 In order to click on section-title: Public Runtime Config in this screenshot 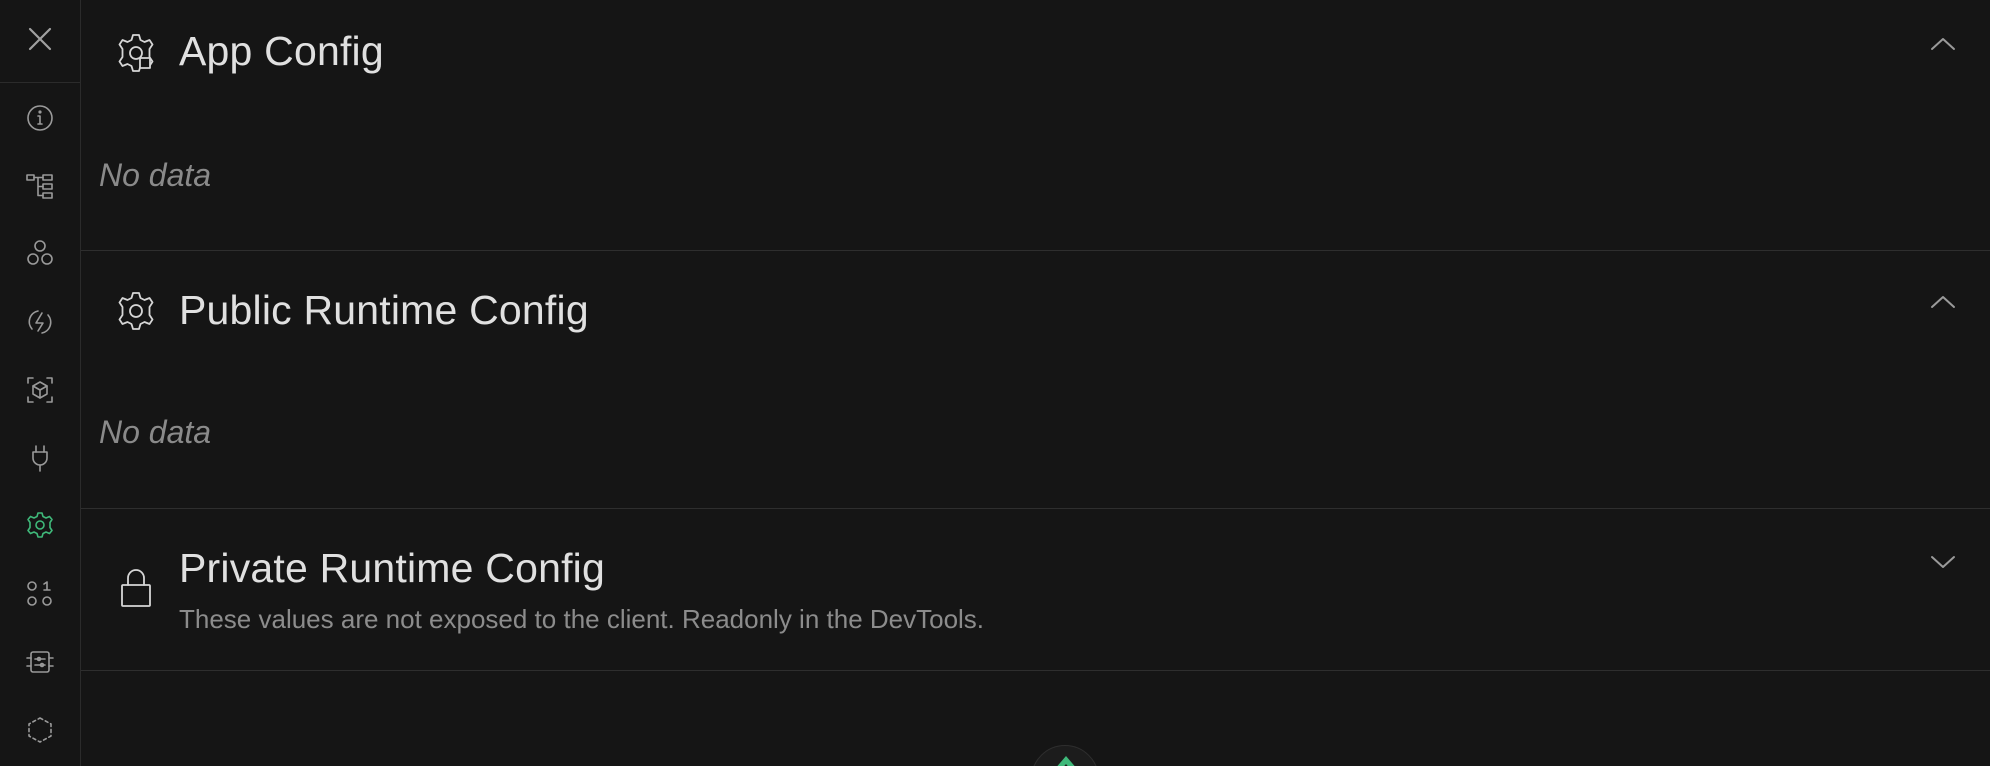, I will do `click(384, 310)`.